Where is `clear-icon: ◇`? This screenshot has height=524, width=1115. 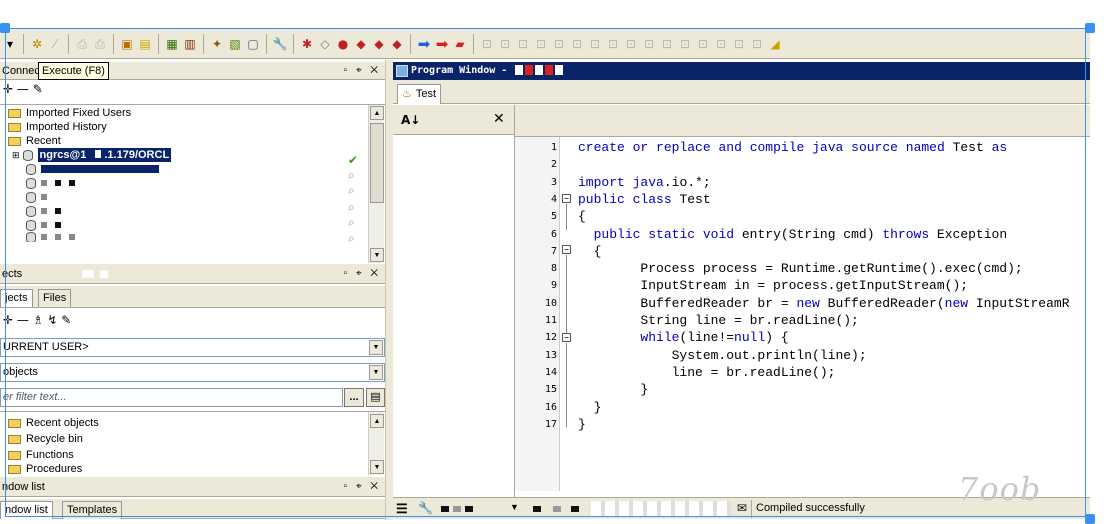
clear-icon: ◇ is located at coordinates (325, 44).